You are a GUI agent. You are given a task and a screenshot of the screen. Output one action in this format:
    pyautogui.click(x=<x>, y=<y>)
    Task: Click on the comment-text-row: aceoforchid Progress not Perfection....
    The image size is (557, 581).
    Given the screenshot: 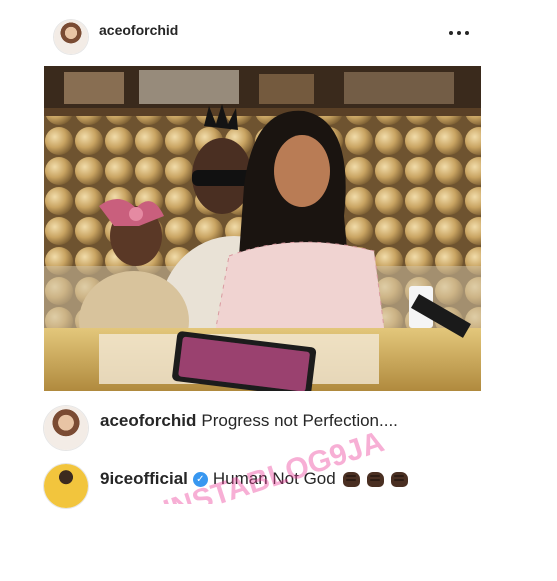 What is the action you would take?
    pyautogui.click(x=249, y=421)
    